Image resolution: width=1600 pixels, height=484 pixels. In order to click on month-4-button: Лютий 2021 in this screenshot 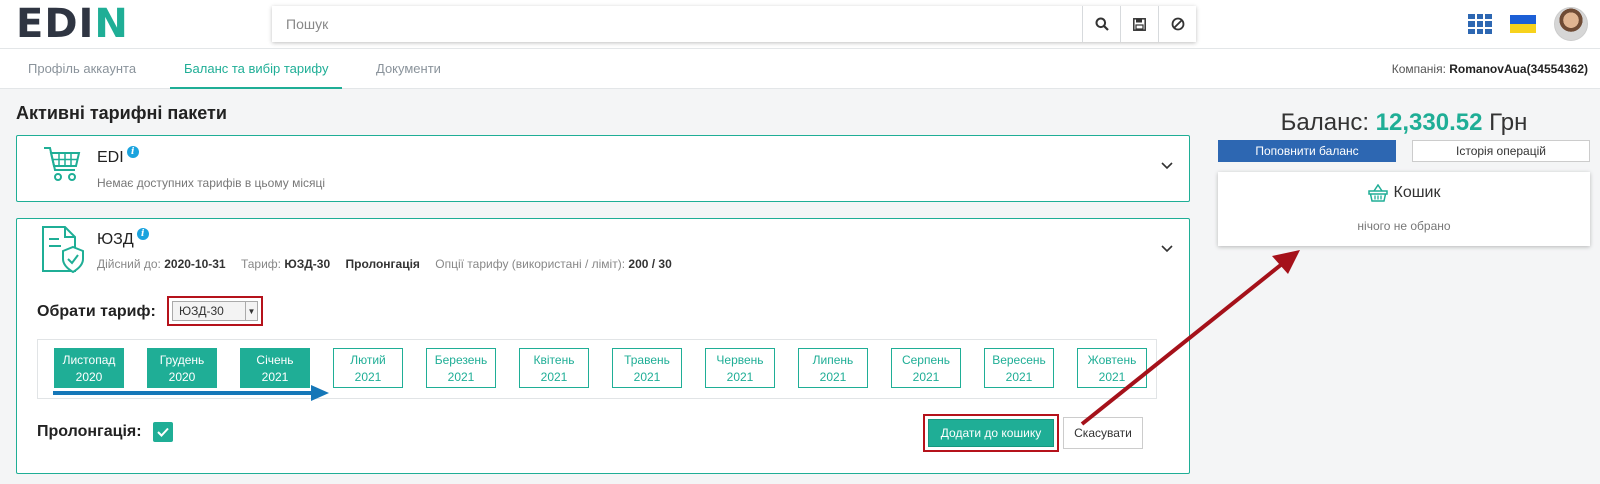, I will do `click(368, 368)`.